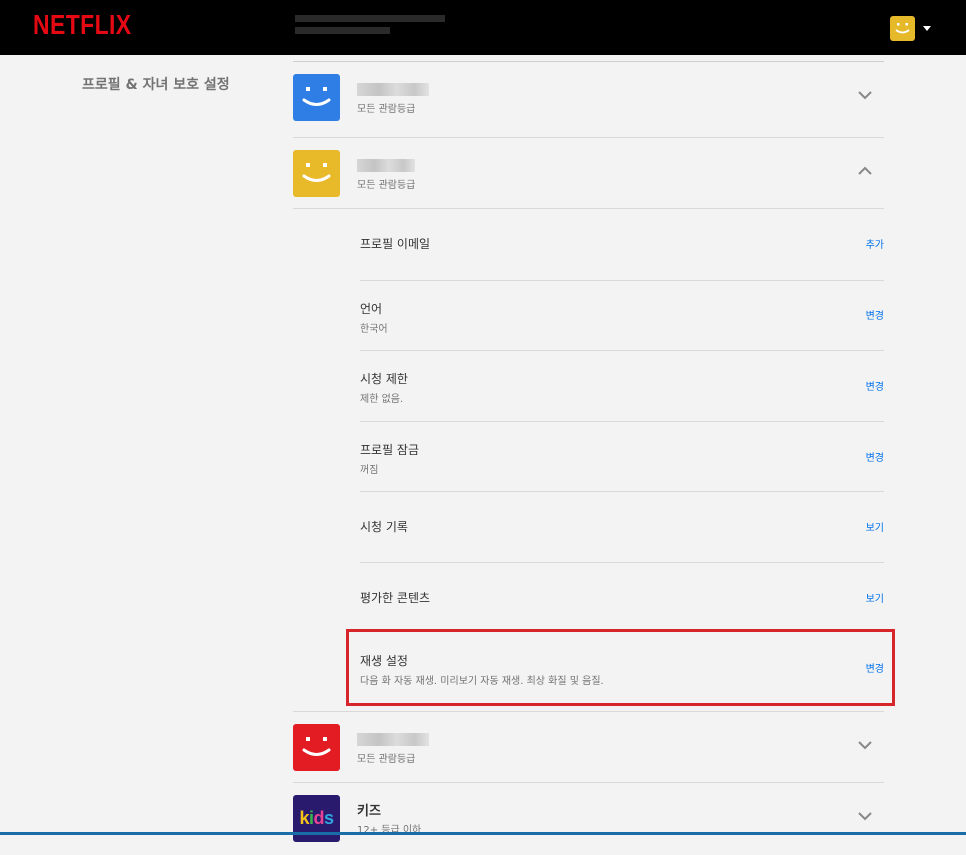 This screenshot has width=966, height=855. What do you see at coordinates (370, 29) in the screenshot?
I see `obscured-header-text` at bounding box center [370, 29].